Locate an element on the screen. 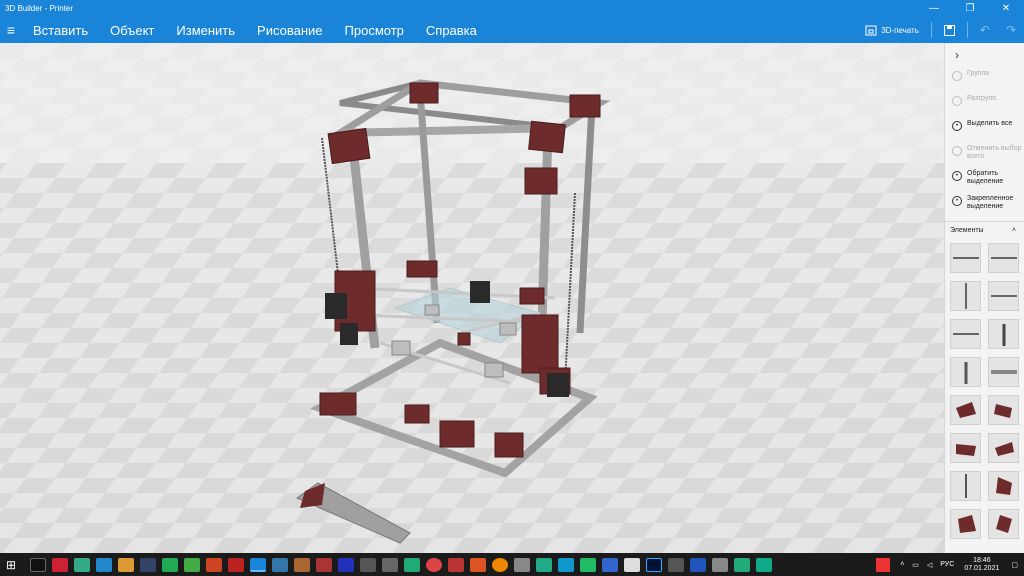  menu-paint: Рисование is located at coordinates (289, 30).